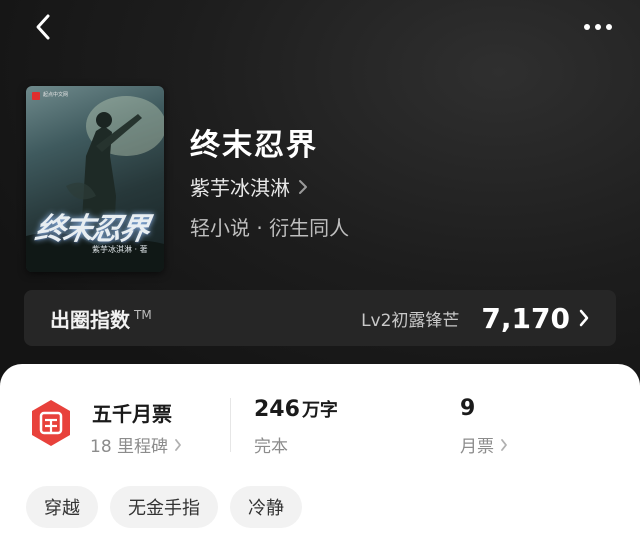 The image size is (640, 544). What do you see at coordinates (230, 425) in the screenshot?
I see `divider` at bounding box center [230, 425].